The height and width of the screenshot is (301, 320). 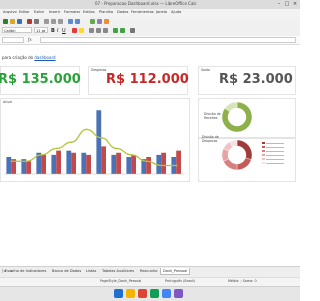 What do you see at coordinates (24, 12) in the screenshot?
I see `menu-editar: Editar` at bounding box center [24, 12].